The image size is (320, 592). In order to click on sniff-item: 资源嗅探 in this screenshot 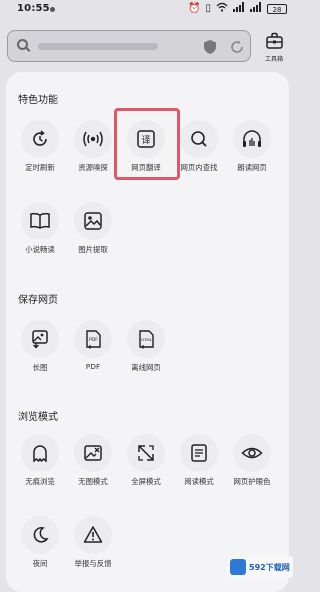, I will do `click(93, 150)`.